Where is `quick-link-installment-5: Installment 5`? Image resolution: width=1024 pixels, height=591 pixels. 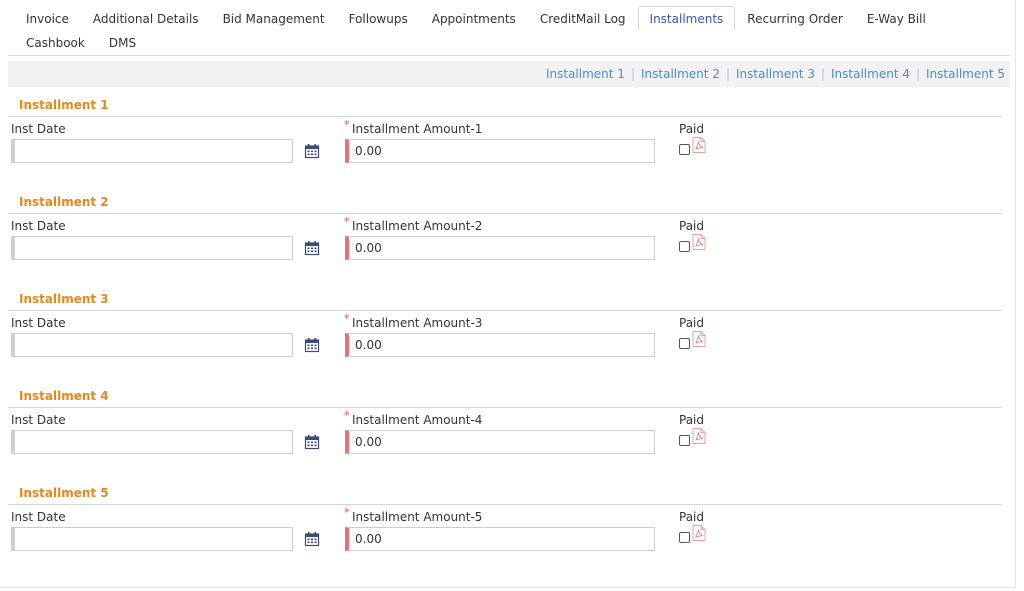 quick-link-installment-5: Installment 5 is located at coordinates (965, 74).